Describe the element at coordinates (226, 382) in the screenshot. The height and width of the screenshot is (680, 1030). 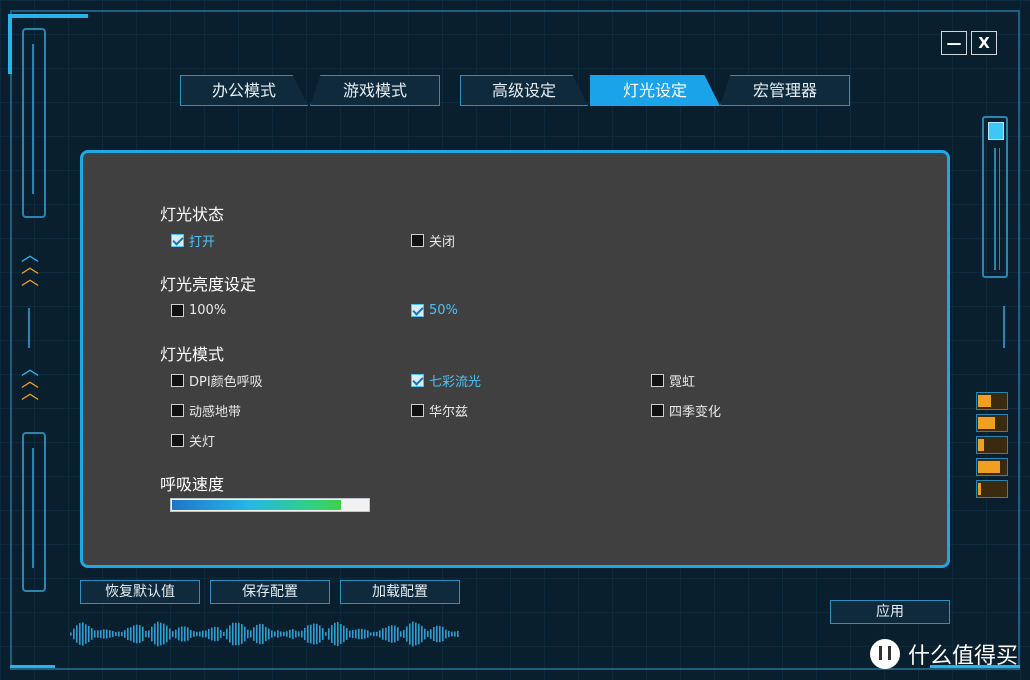
I see `option-label: DPI颜色呼吸` at that location.